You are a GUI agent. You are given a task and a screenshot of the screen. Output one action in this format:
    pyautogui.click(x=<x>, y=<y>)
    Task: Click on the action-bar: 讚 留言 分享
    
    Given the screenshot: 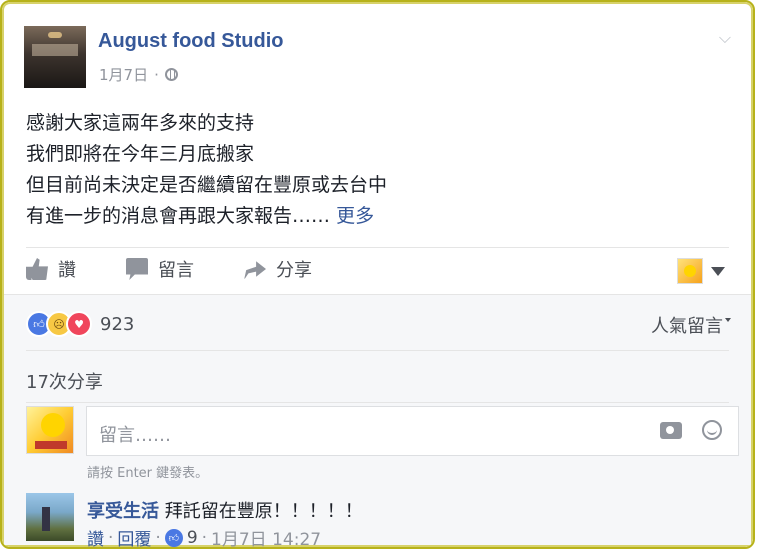 What is the action you would take?
    pyautogui.click(x=194, y=269)
    